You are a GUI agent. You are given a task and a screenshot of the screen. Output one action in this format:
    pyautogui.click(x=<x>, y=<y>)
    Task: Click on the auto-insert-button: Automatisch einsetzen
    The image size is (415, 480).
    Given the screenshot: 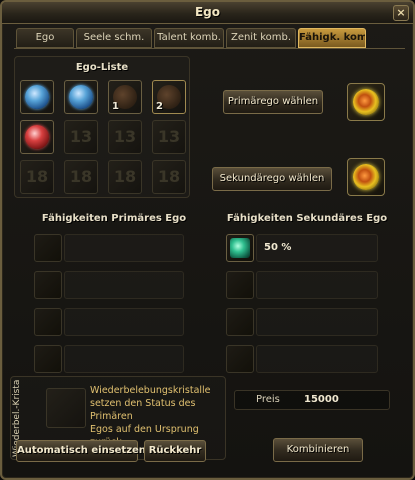 What is the action you would take?
    pyautogui.click(x=81, y=451)
    